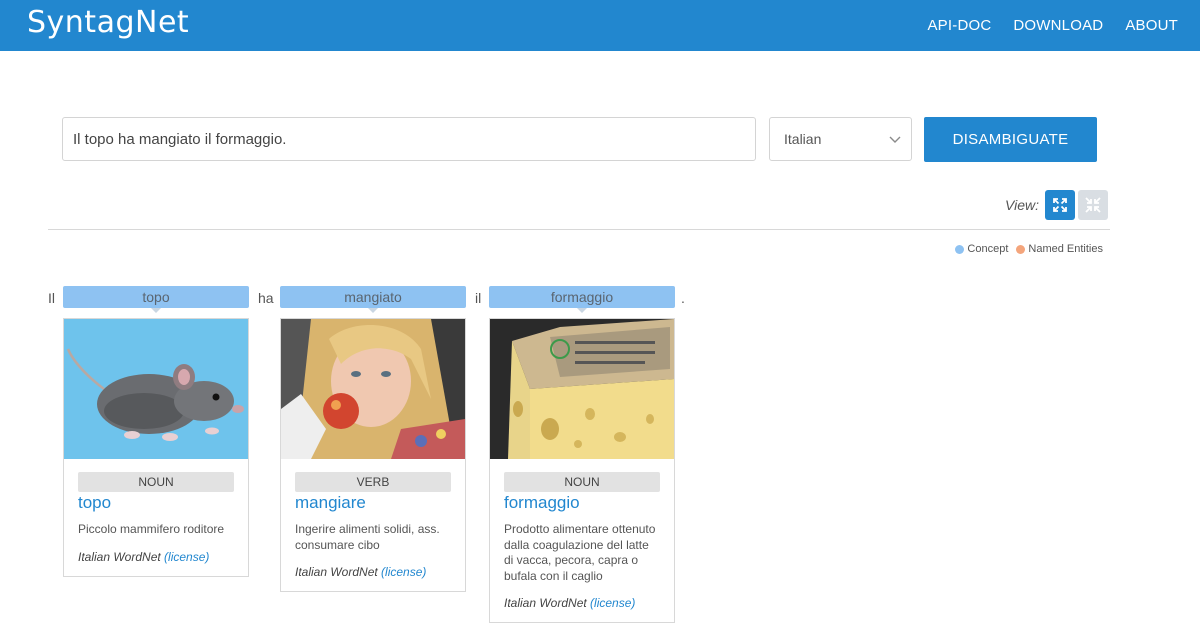 This screenshot has height=639, width=1200. I want to click on token-plain: Il, so click(51, 298).